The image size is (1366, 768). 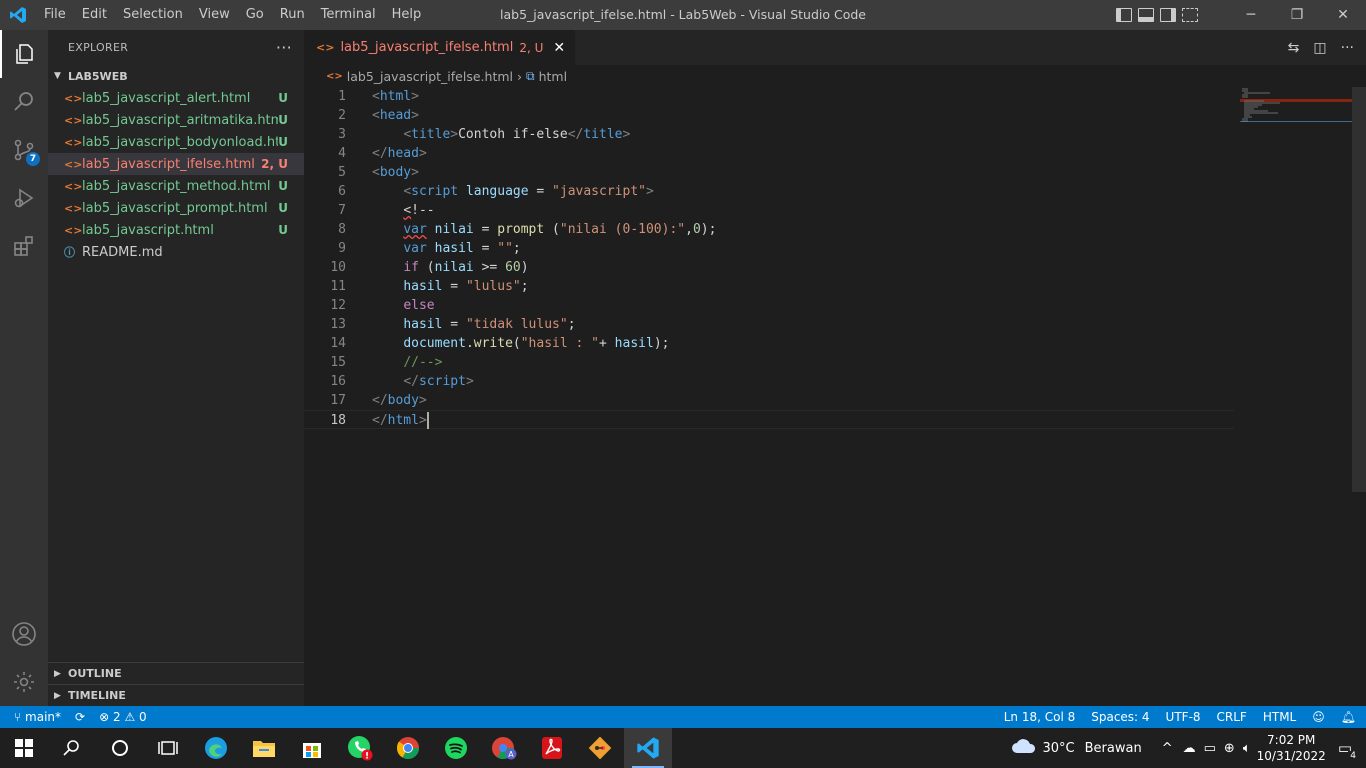 I want to click on windows-start-icon, so click(x=24, y=748).